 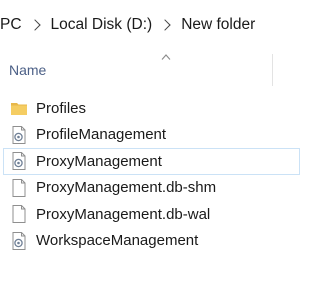 I want to click on breadcrumb-item-new-folder: New folder, so click(x=218, y=25).